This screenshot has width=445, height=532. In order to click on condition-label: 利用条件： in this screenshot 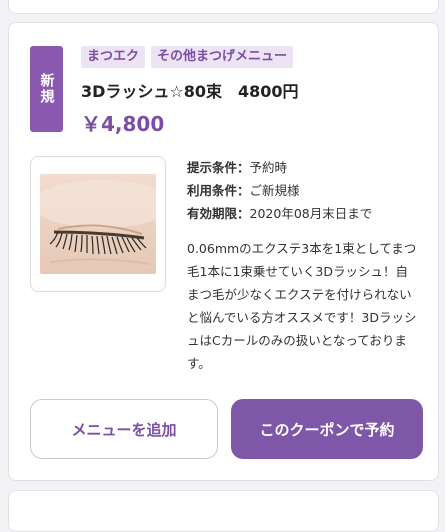, I will do `click(218, 190)`.